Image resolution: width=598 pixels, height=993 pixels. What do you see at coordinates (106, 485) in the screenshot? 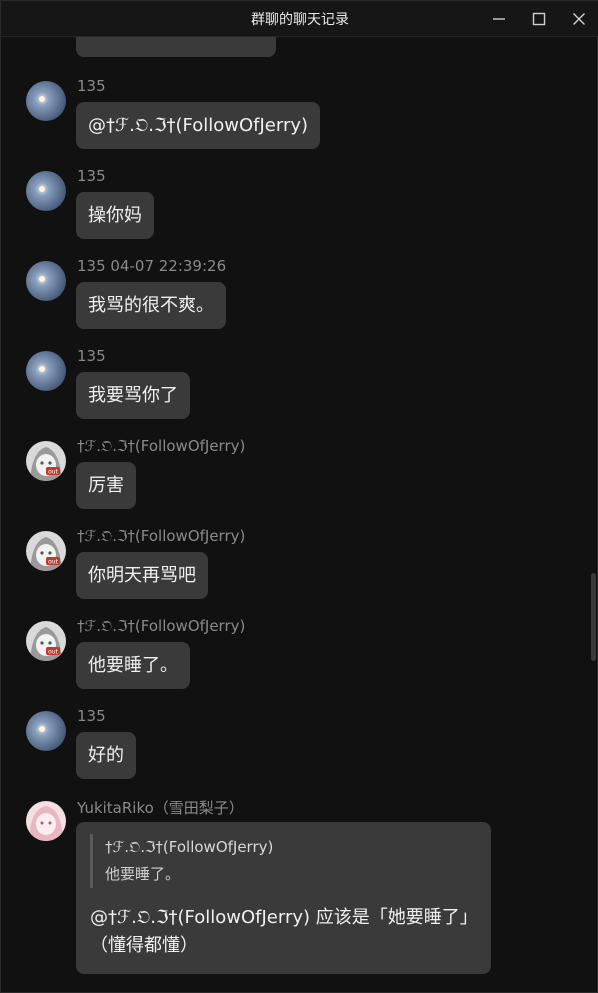
I see `message-bubble: 厉害` at bounding box center [106, 485].